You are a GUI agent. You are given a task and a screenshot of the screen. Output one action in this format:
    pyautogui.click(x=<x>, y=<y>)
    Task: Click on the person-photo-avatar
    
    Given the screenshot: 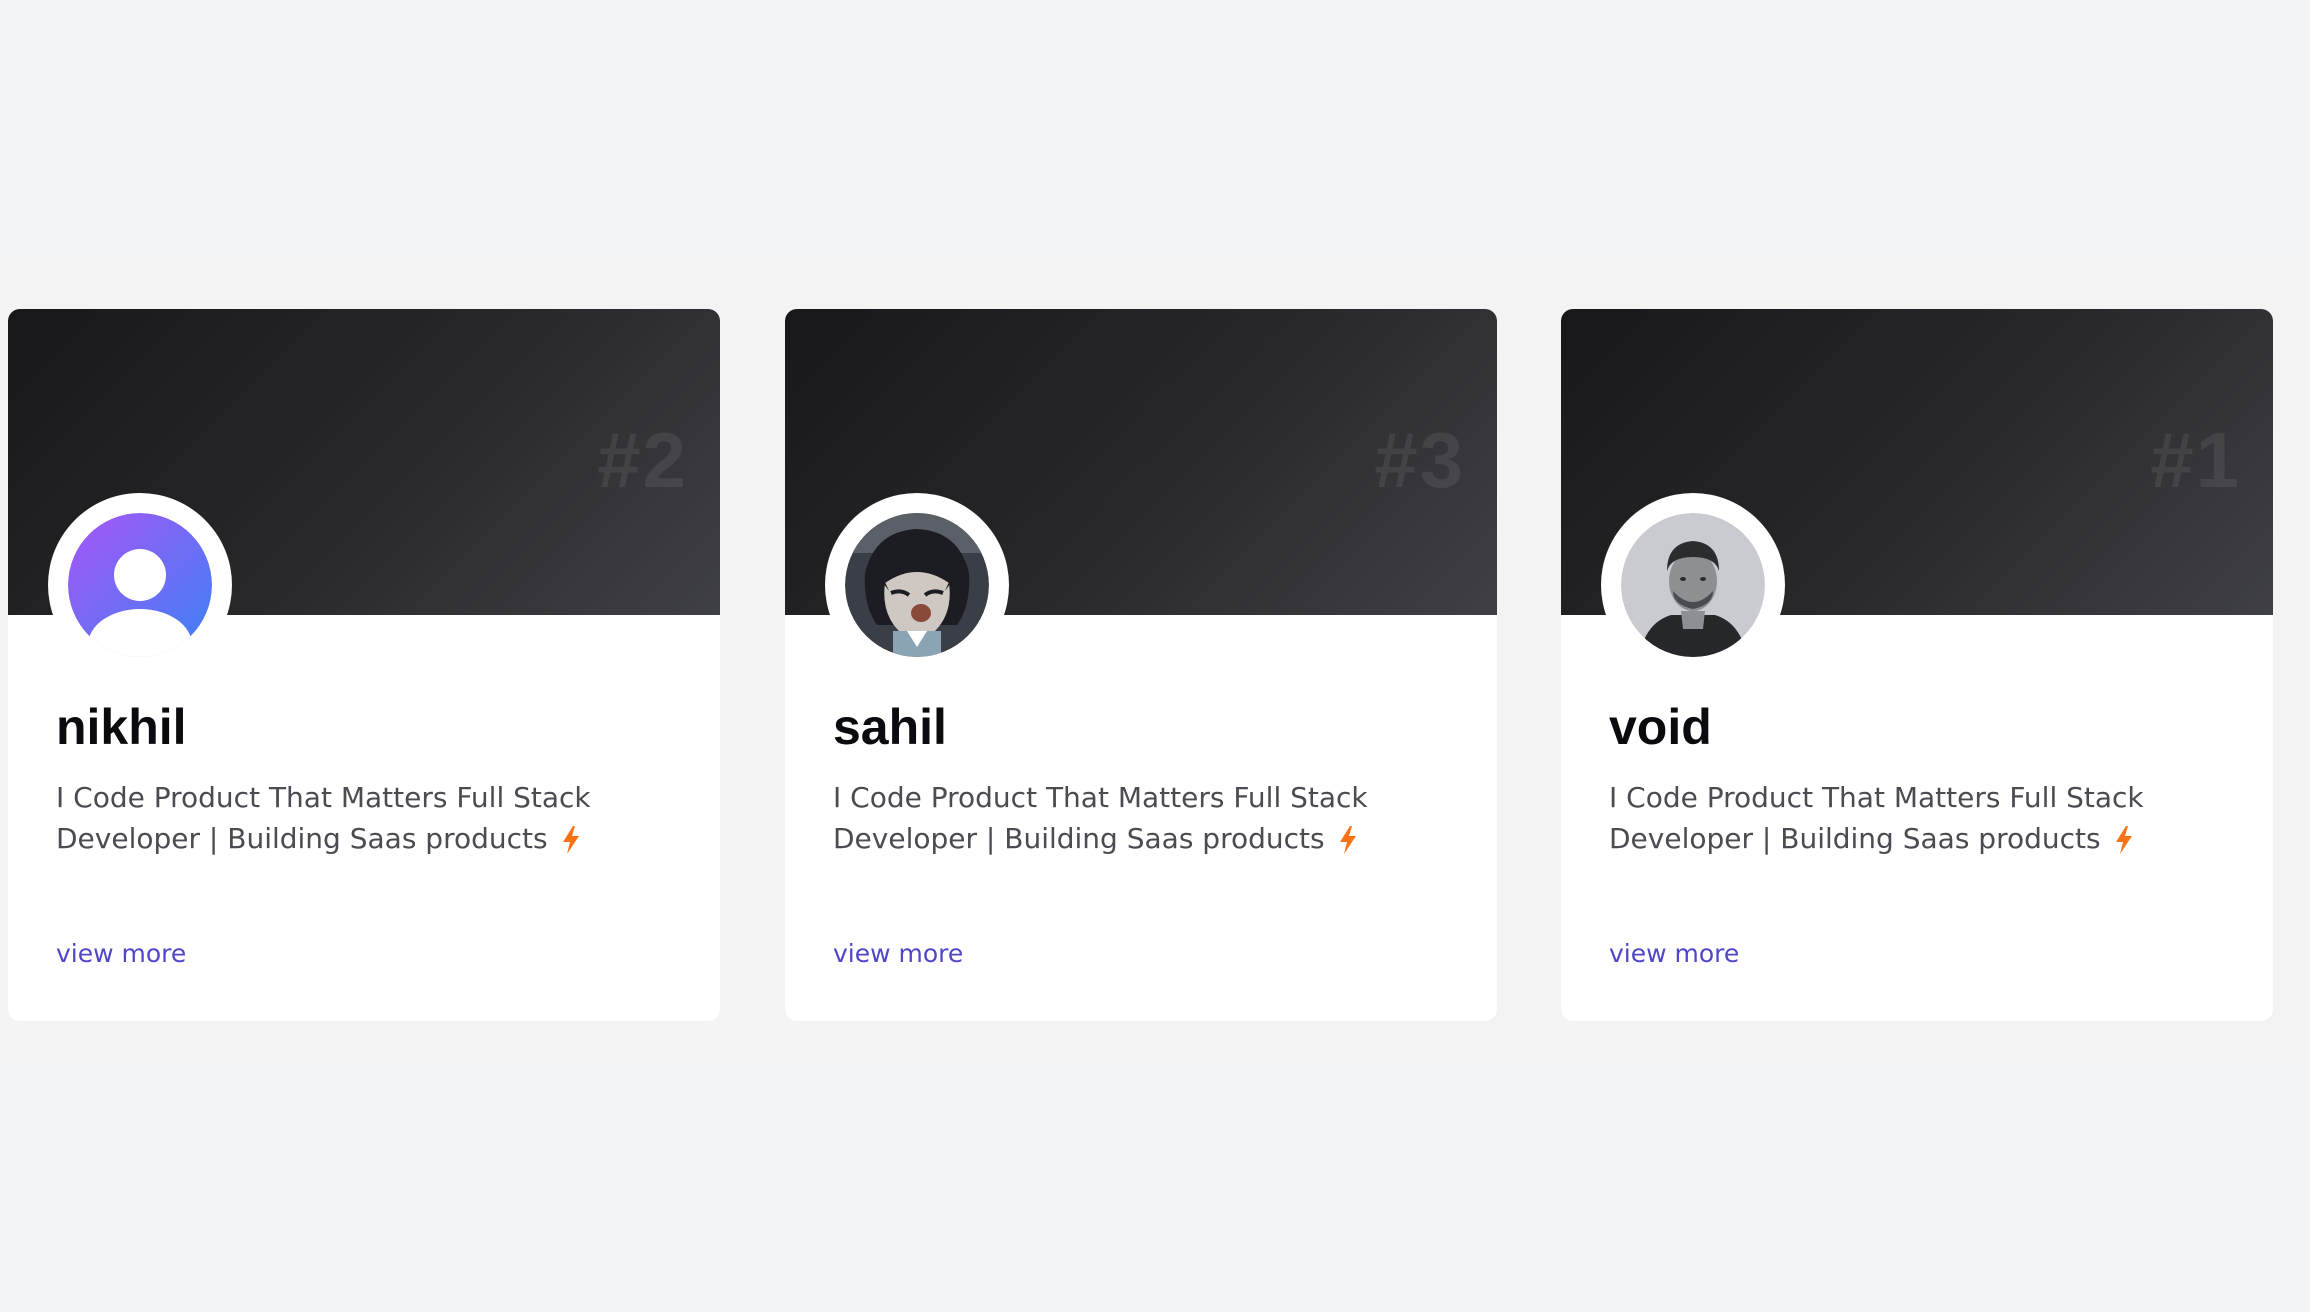 What is the action you would take?
    pyautogui.click(x=1693, y=585)
    